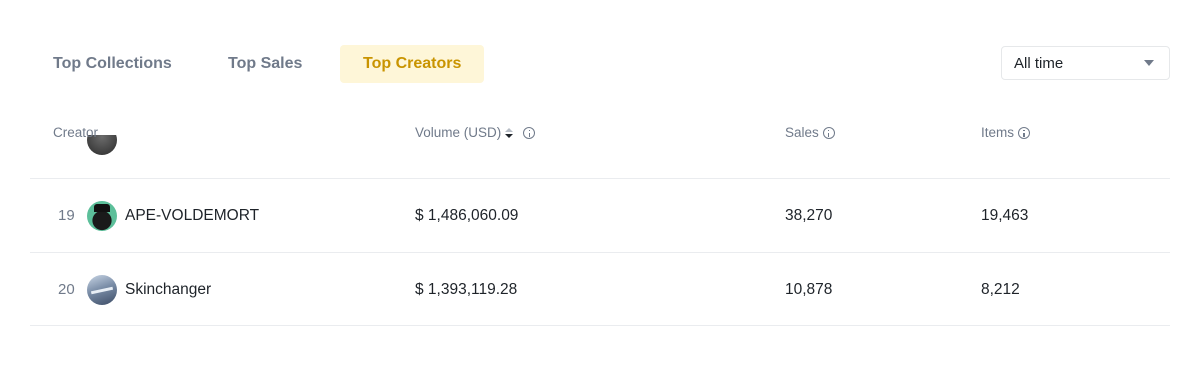  I want to click on creator-name: APE-VOLDEMORT, so click(192, 216).